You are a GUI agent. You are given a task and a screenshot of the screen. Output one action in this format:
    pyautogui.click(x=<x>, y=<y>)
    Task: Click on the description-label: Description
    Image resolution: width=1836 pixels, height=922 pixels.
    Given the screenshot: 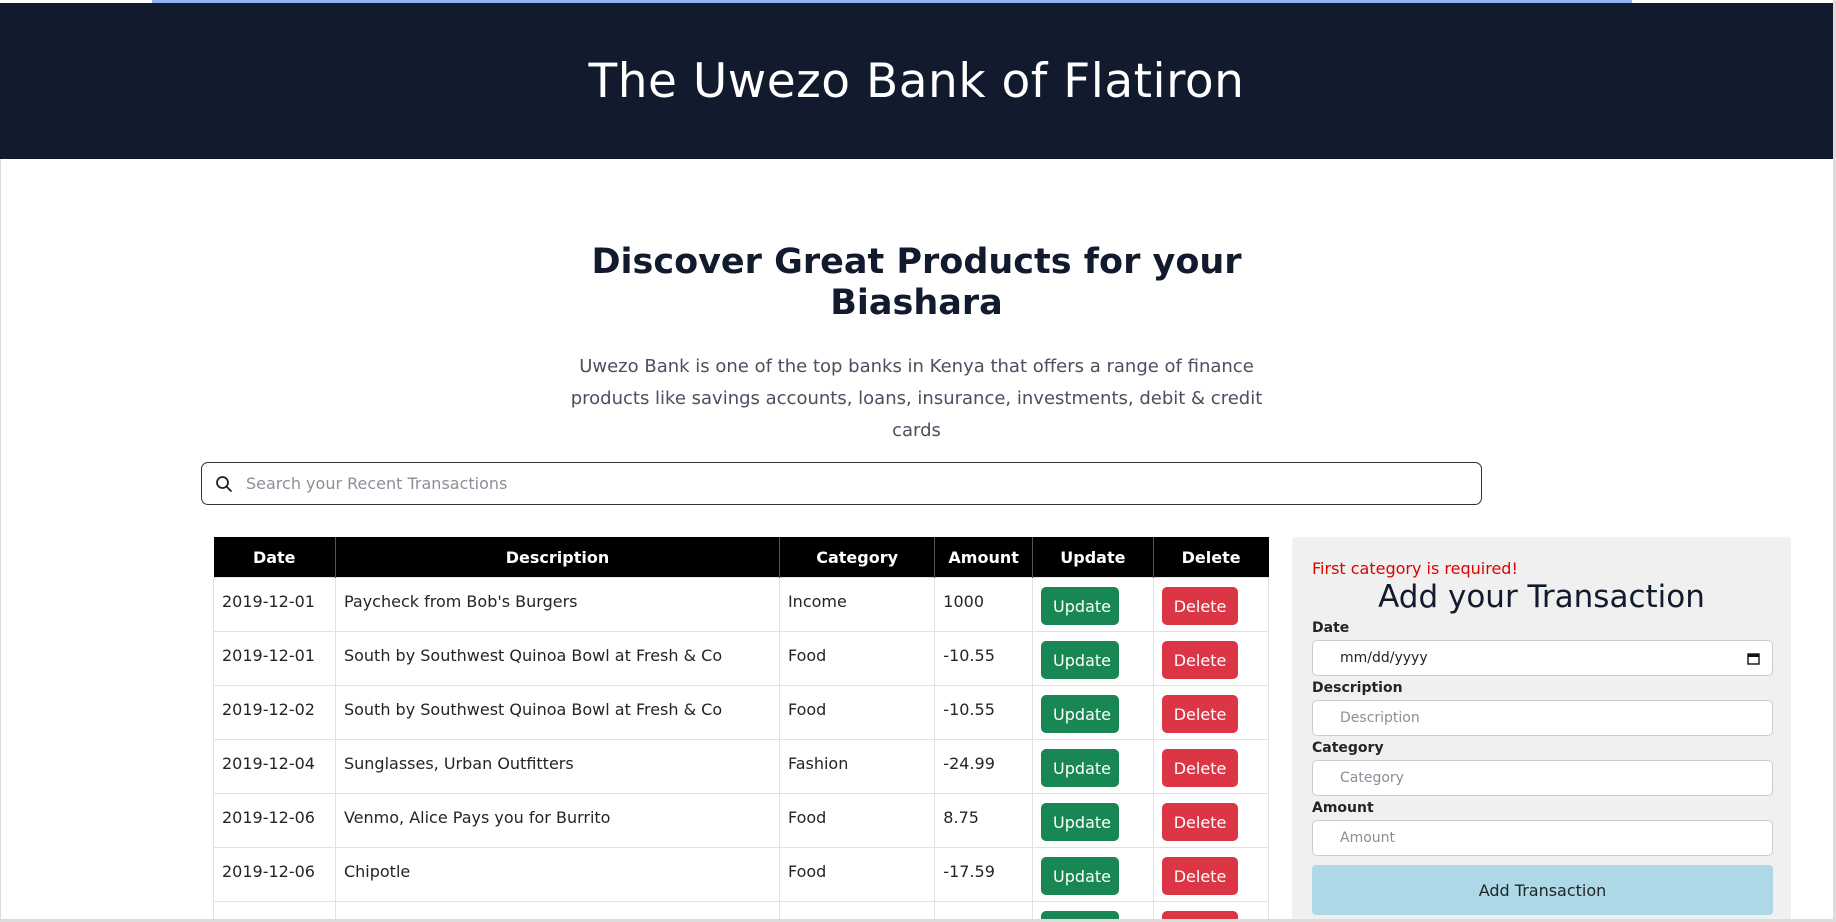 What is the action you would take?
    pyautogui.click(x=1357, y=688)
    